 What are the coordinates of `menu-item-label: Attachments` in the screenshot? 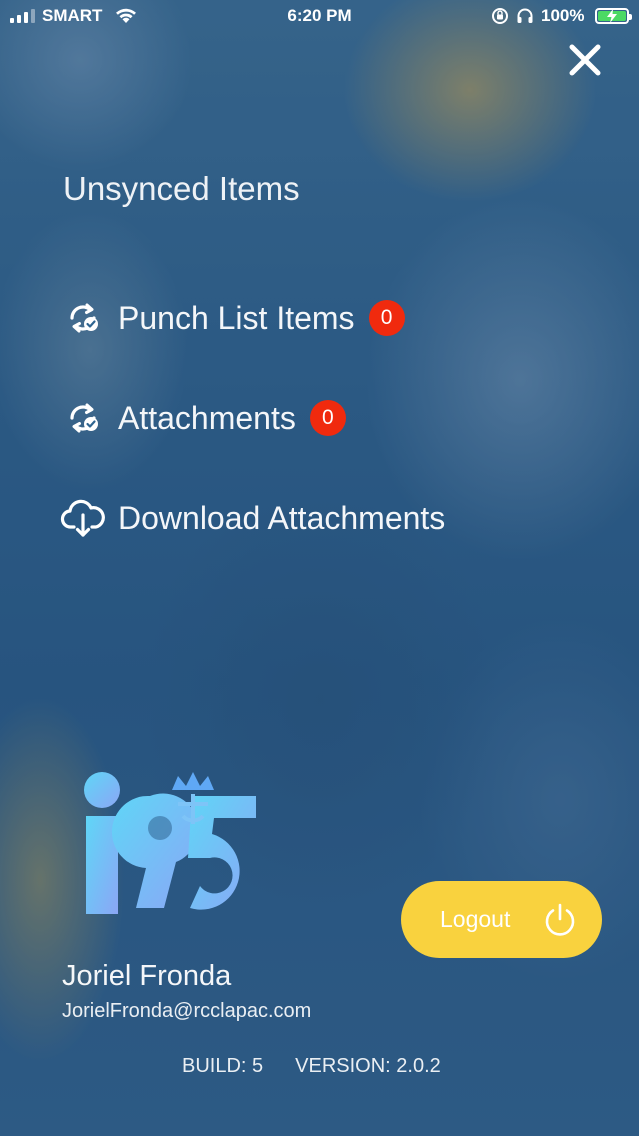 It's located at (207, 417).